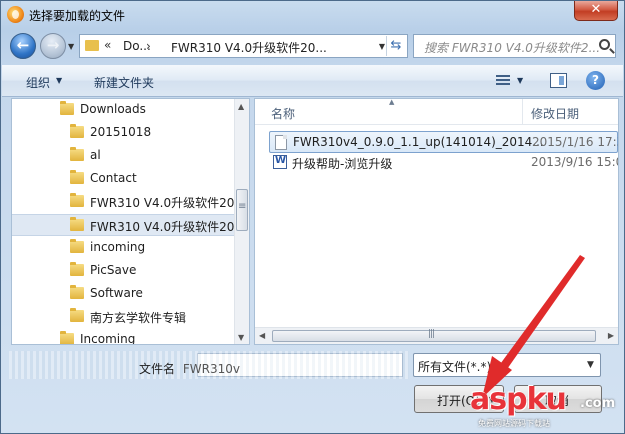 The image size is (625, 434). I want to click on file-icon, so click(281, 142).